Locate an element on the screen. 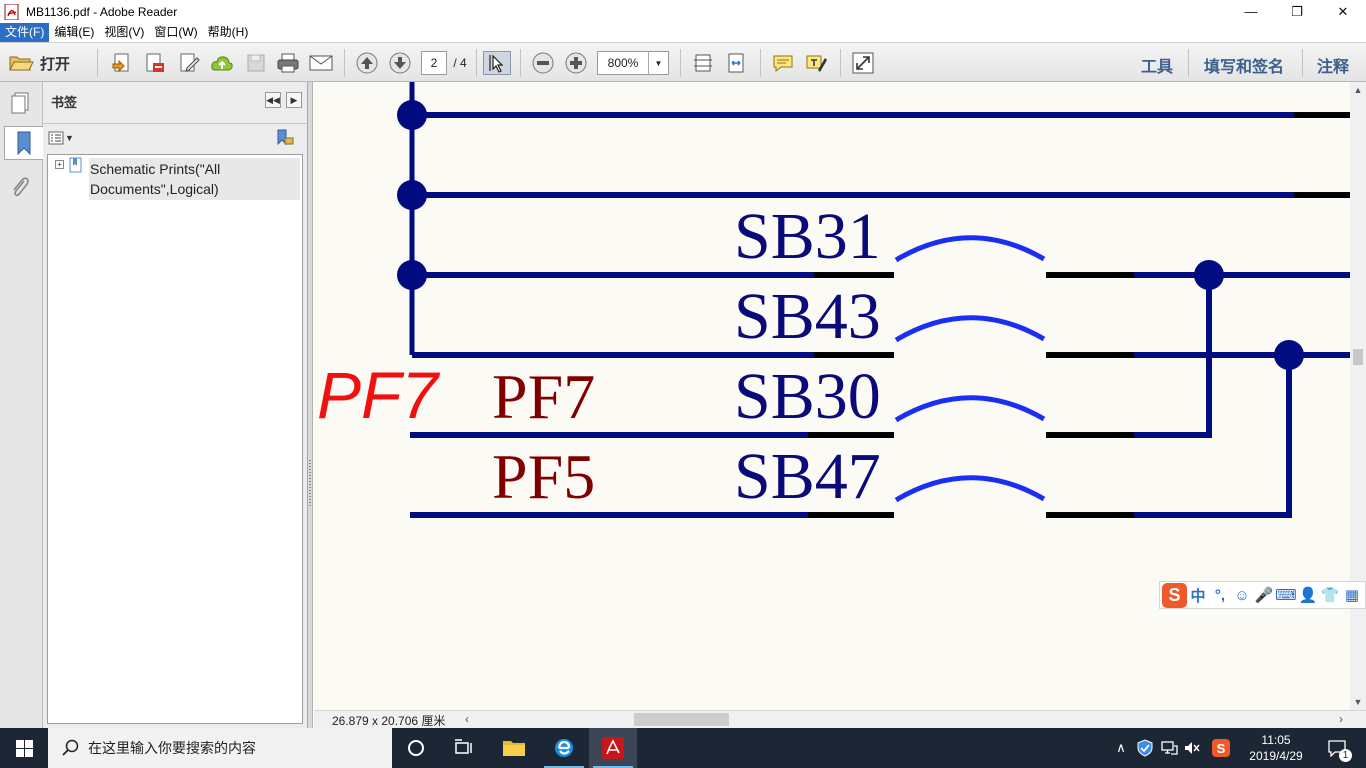 The image size is (1366, 768). volume-muted-icon is located at coordinates (1192, 748).